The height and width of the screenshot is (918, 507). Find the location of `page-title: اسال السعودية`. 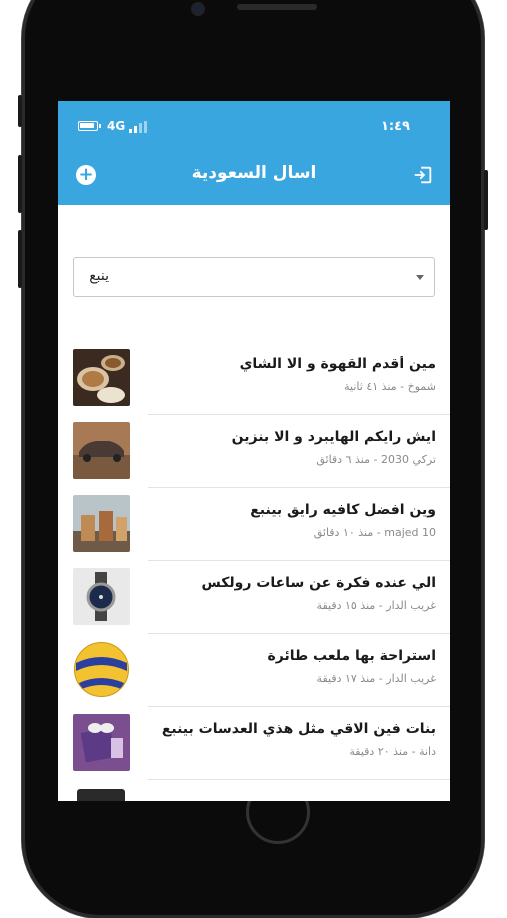

page-title: اسال السعودية is located at coordinates (254, 173).